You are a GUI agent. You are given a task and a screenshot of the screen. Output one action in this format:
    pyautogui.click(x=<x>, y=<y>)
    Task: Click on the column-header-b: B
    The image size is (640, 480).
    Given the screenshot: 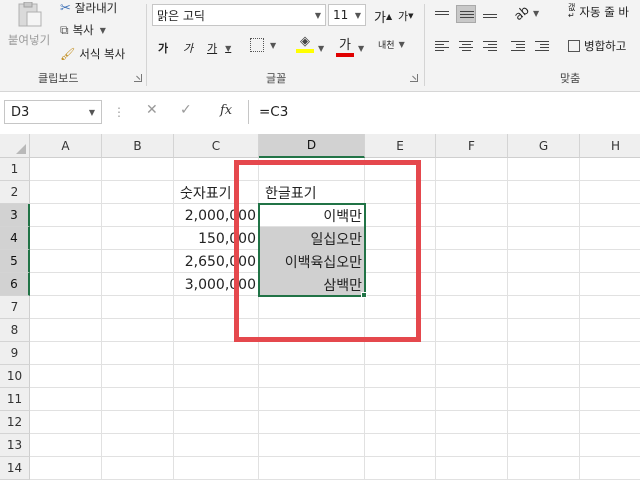 What is the action you would take?
    pyautogui.click(x=138, y=146)
    